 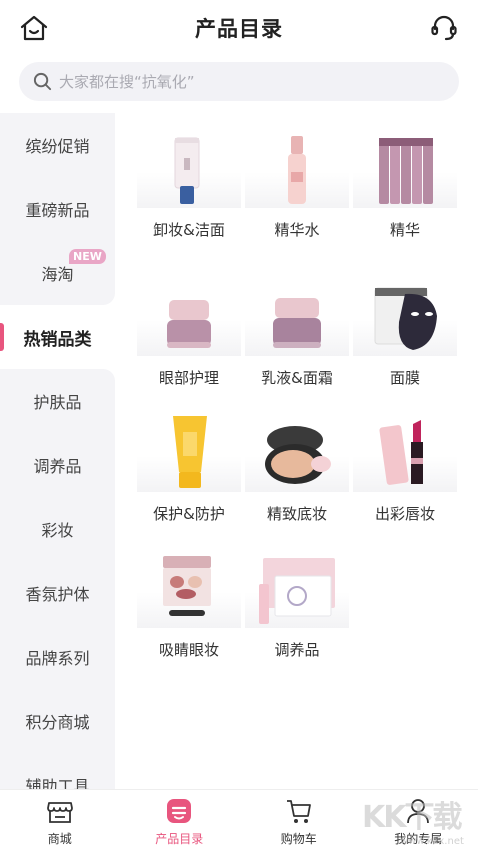 I want to click on sidebar-item-brand: 品牌系列, so click(x=57, y=657).